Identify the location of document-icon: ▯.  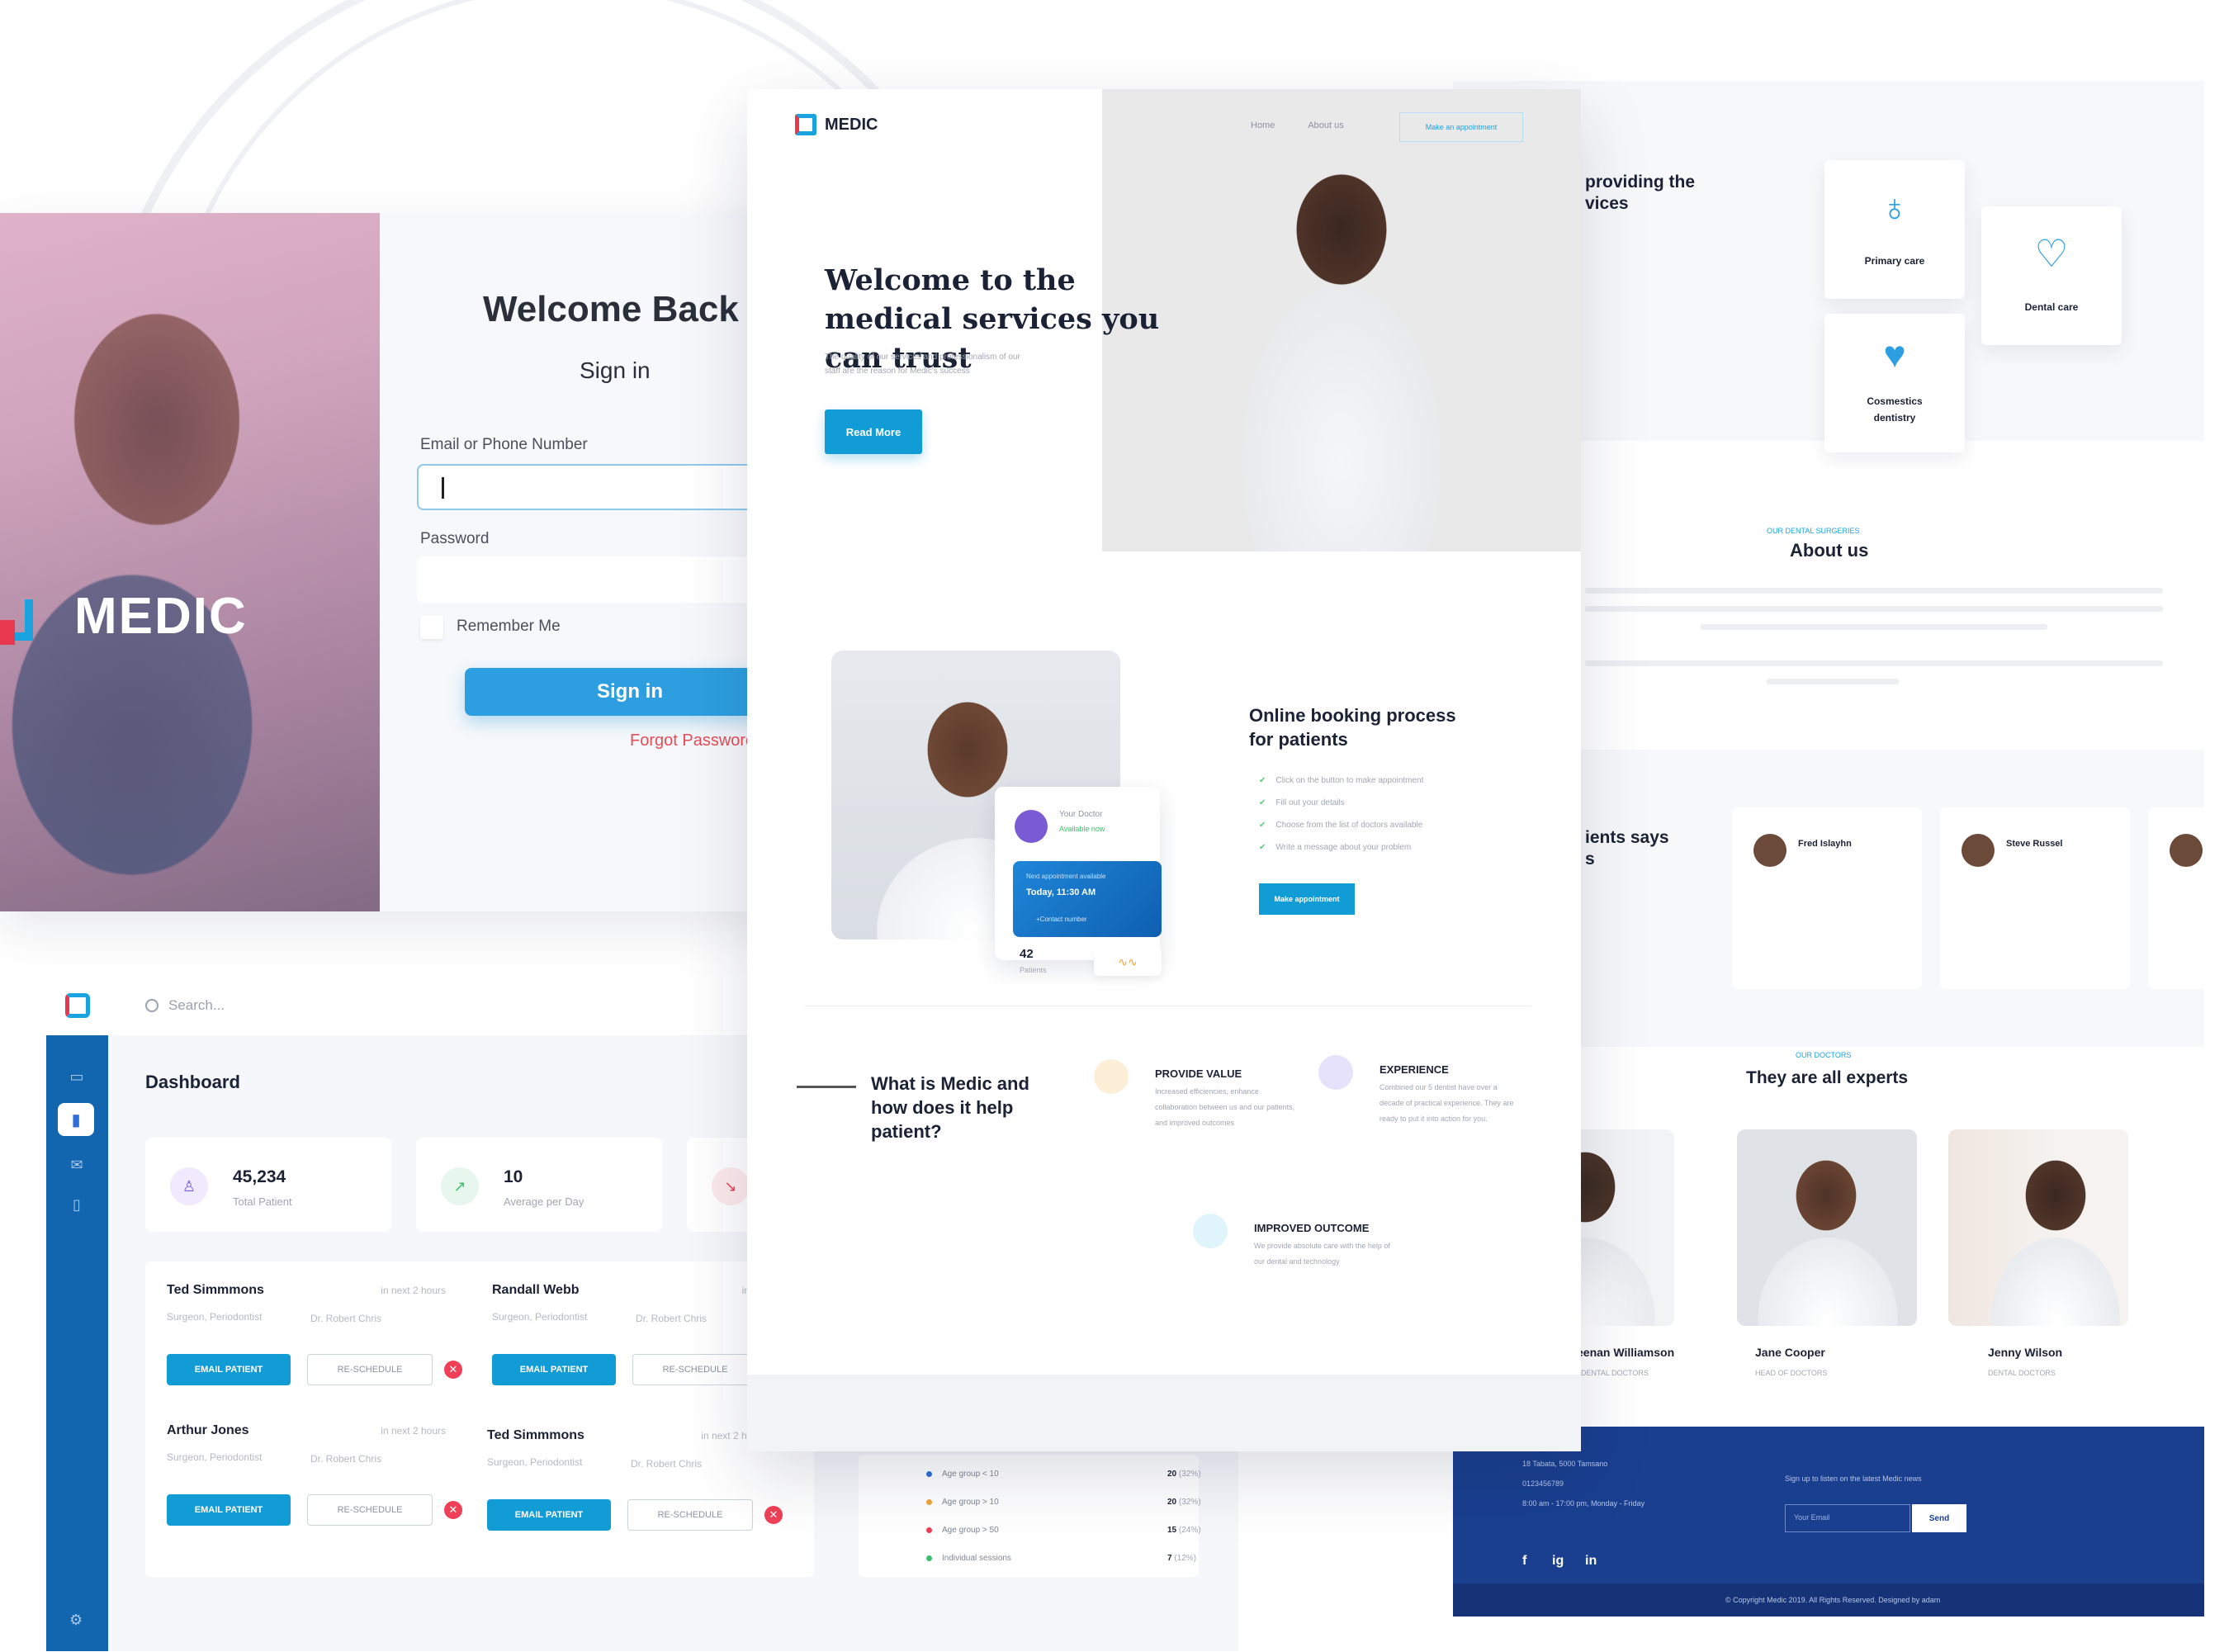
(77, 1204).